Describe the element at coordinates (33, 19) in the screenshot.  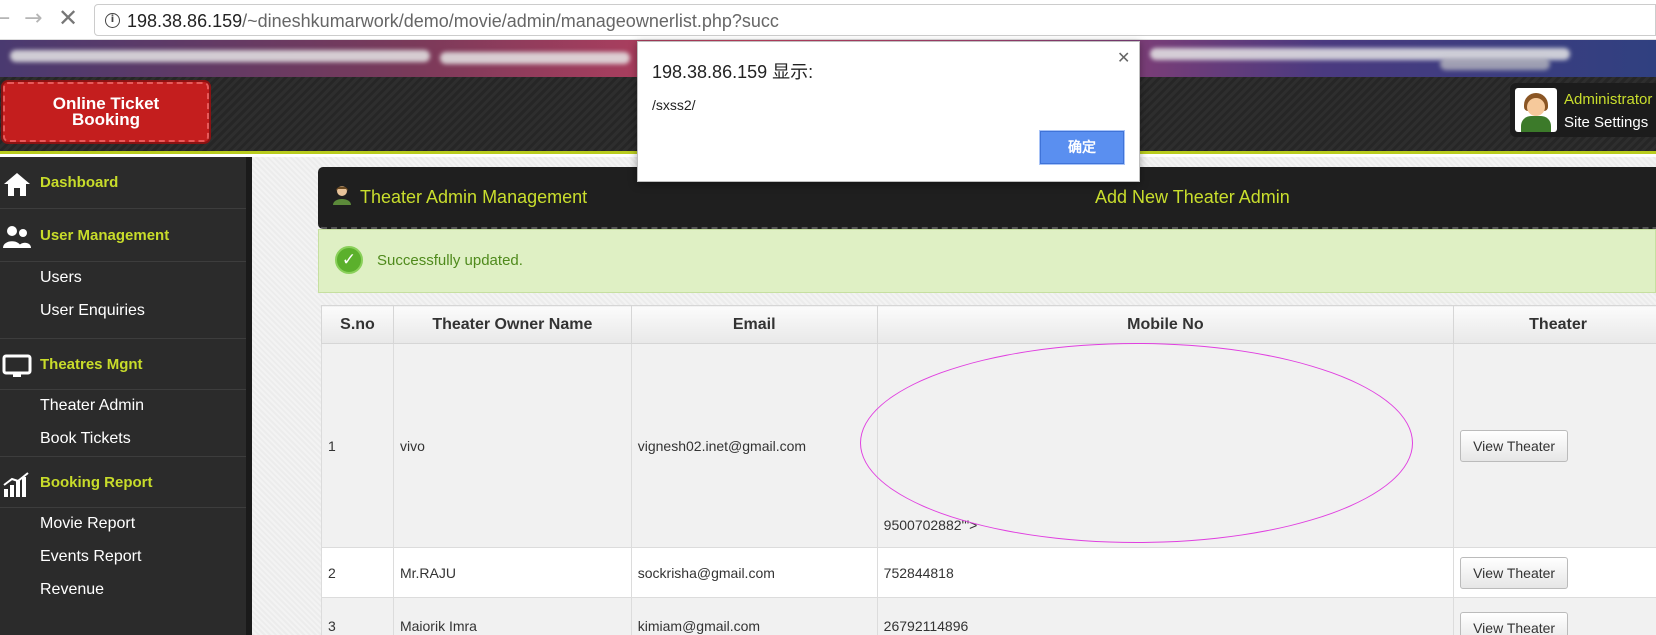
I see `forward-arrow-icon: →` at that location.